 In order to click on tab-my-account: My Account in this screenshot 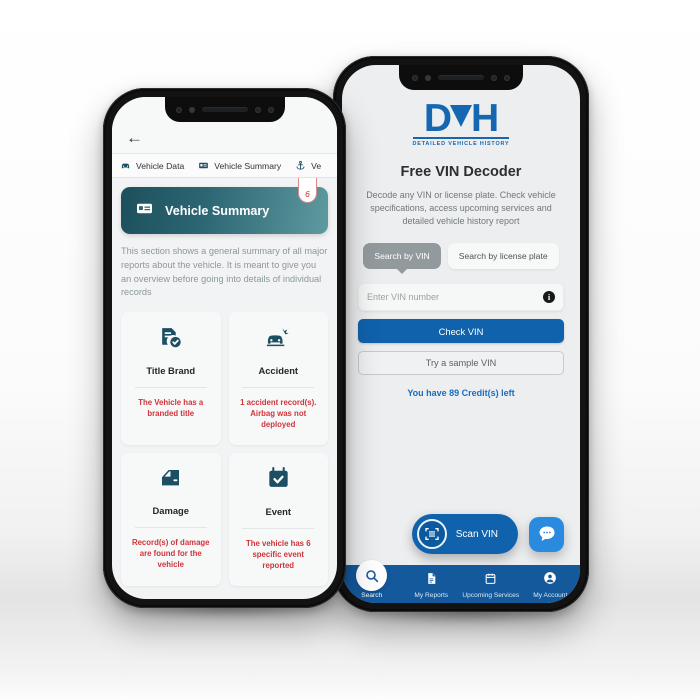, I will do `click(551, 585)`.